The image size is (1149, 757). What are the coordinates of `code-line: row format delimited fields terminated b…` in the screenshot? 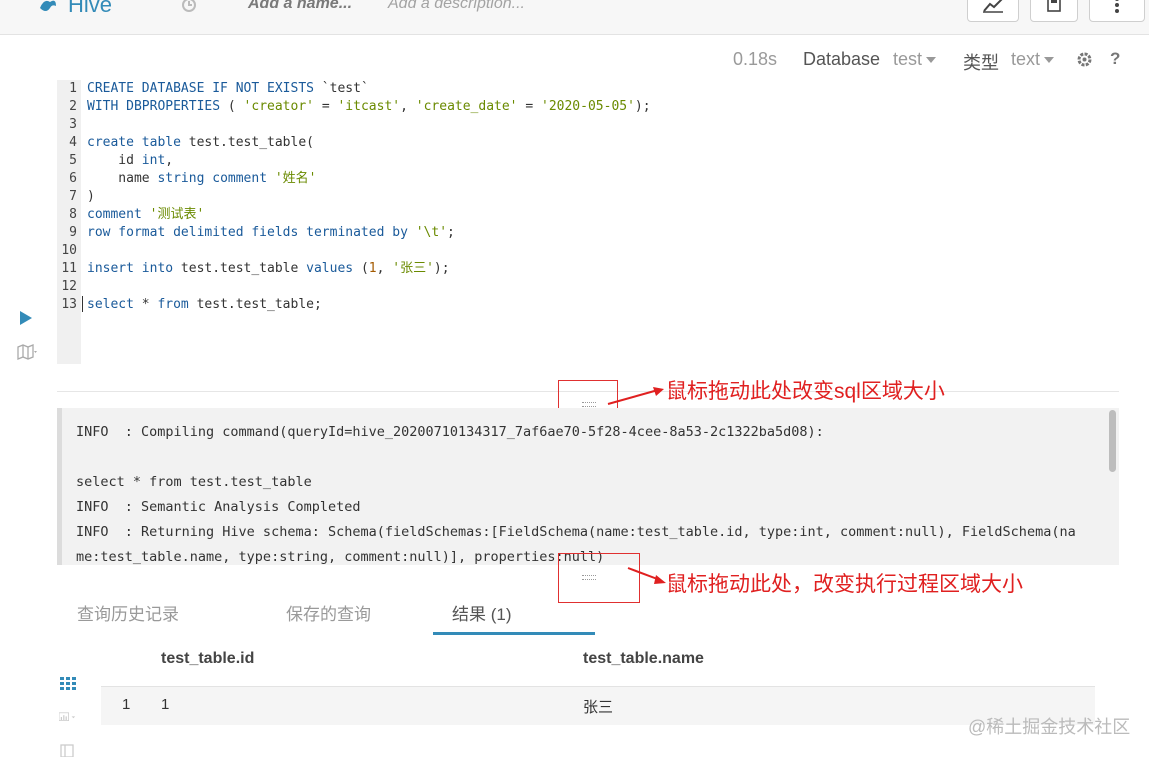 It's located at (271, 233).